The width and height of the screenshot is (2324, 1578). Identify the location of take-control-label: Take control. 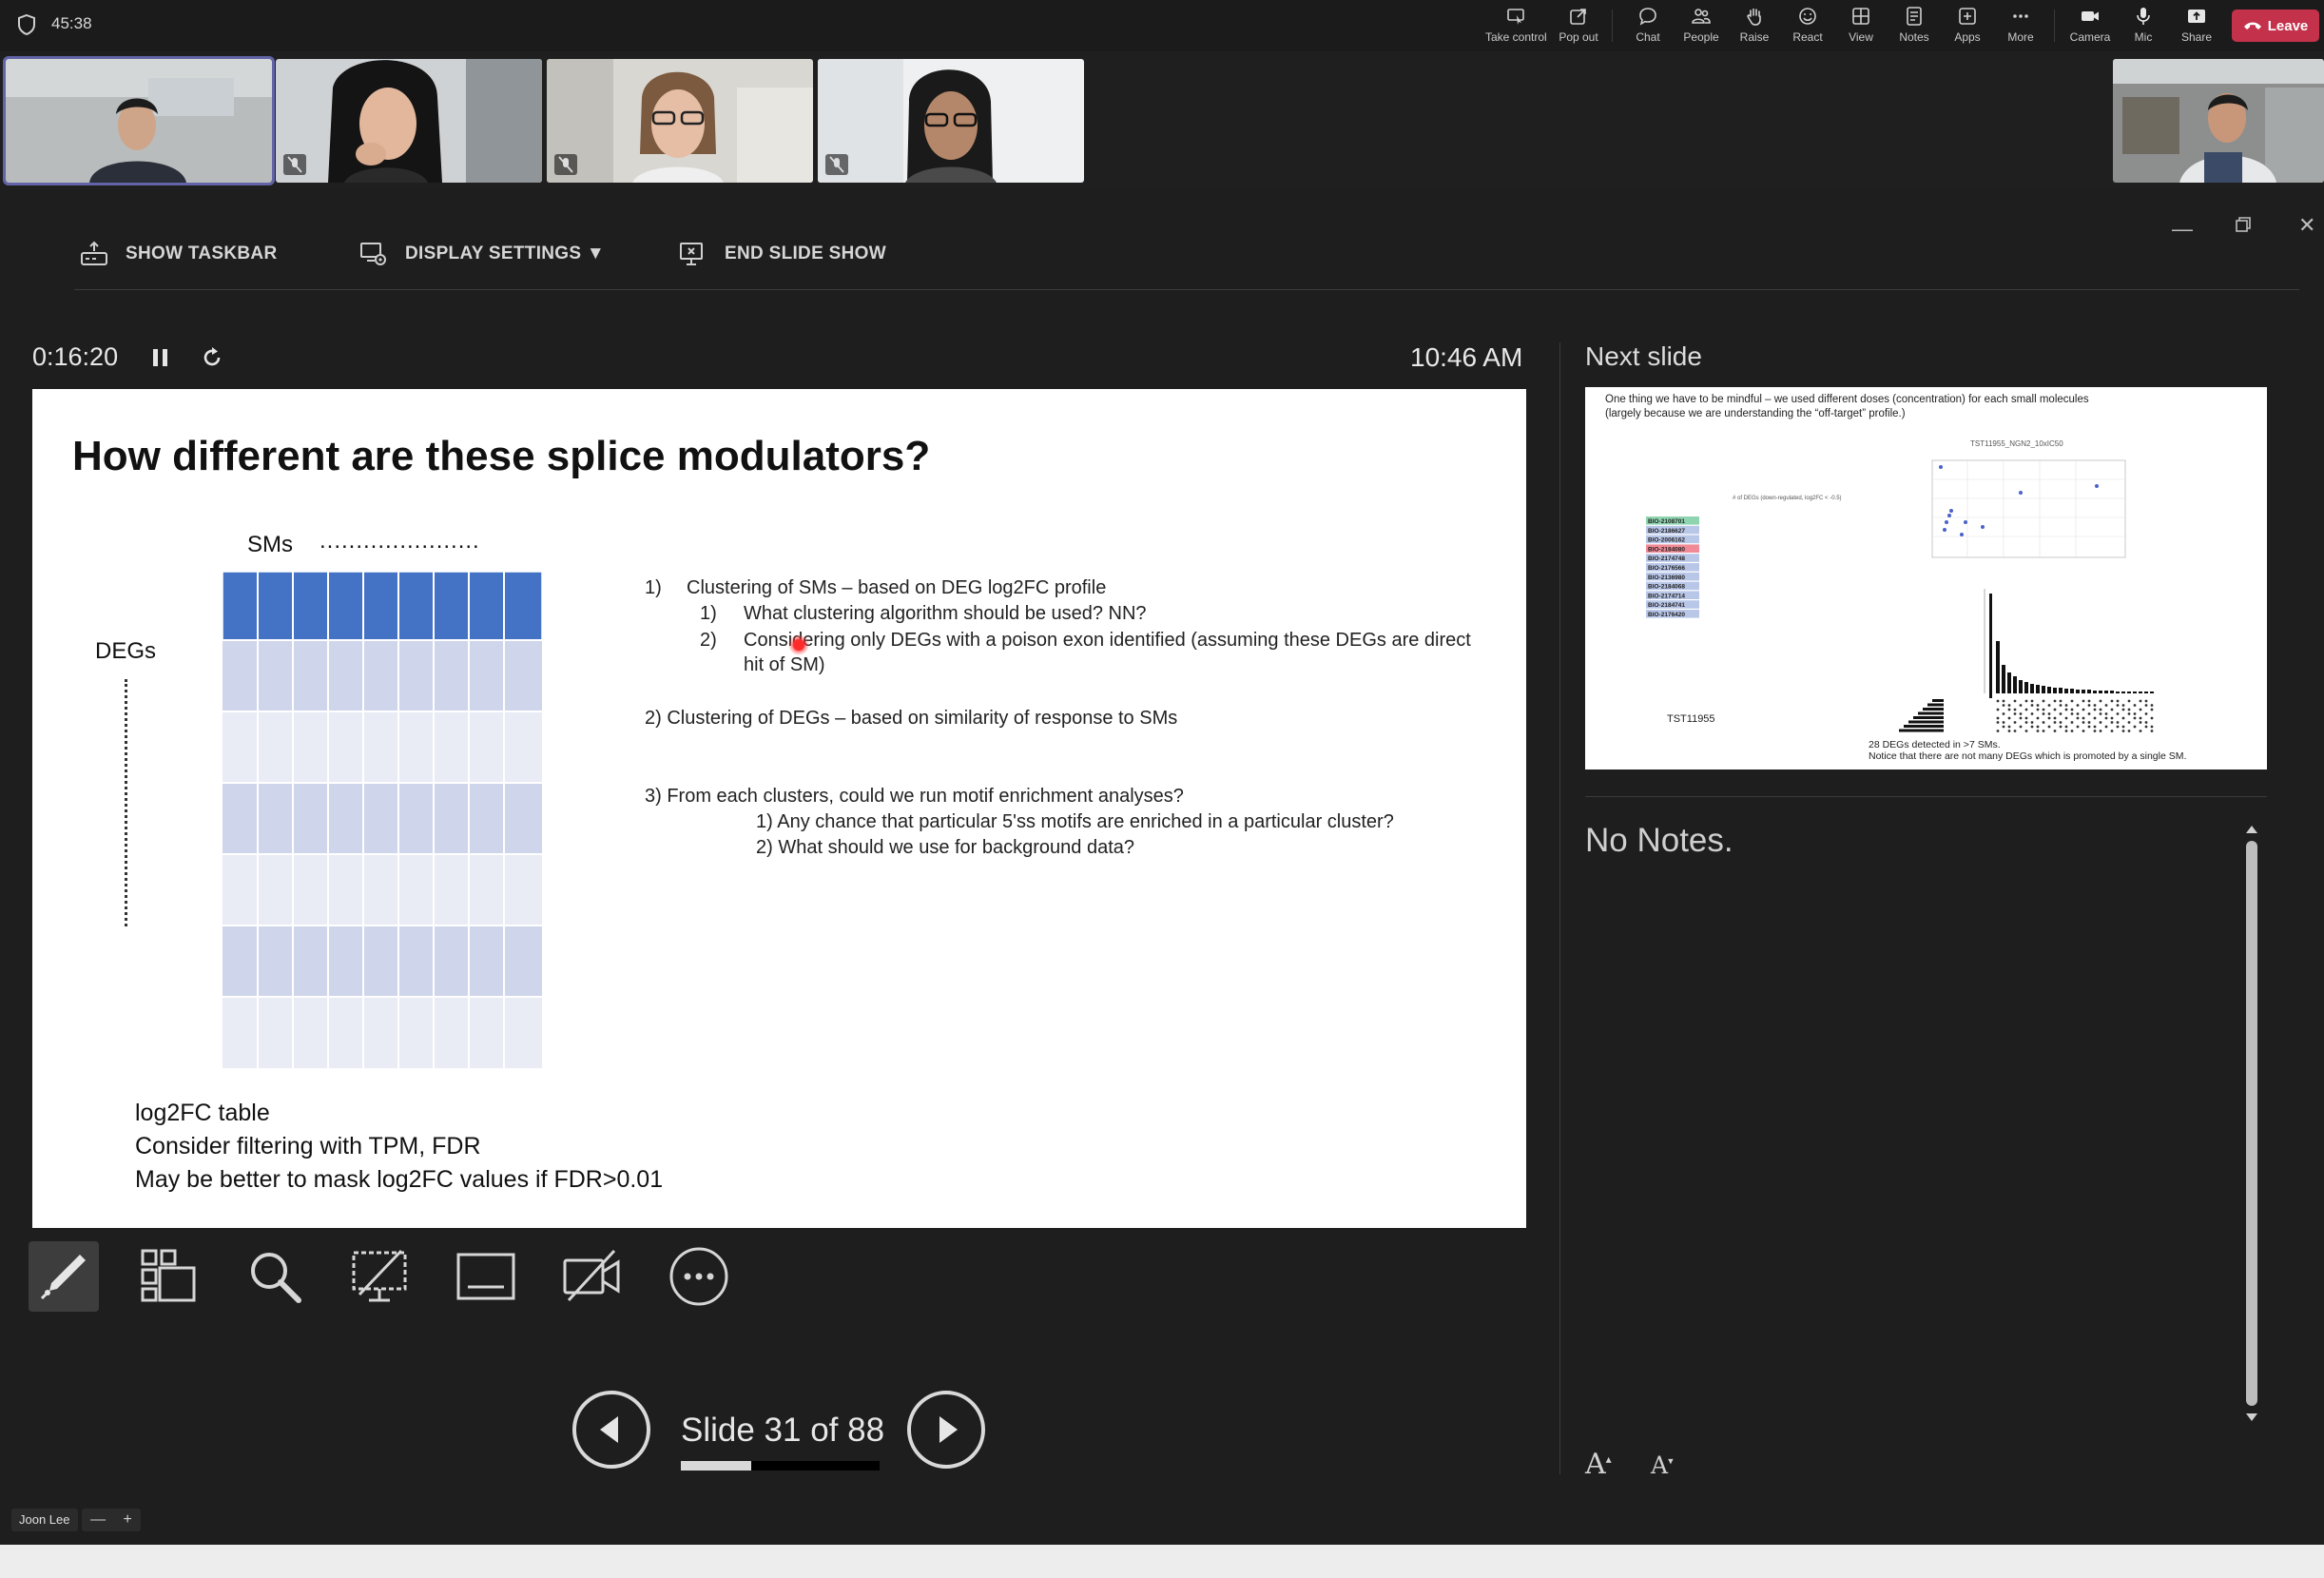
(1516, 37).